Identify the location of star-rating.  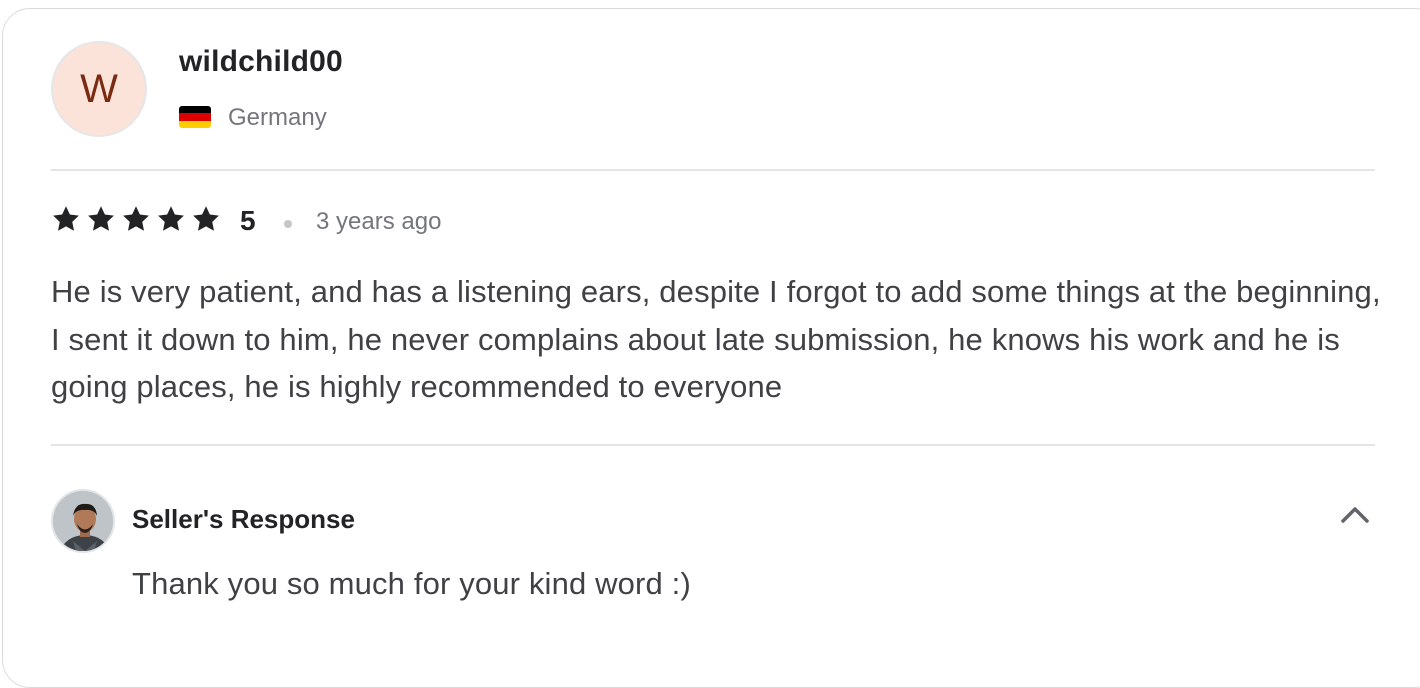
(136, 219).